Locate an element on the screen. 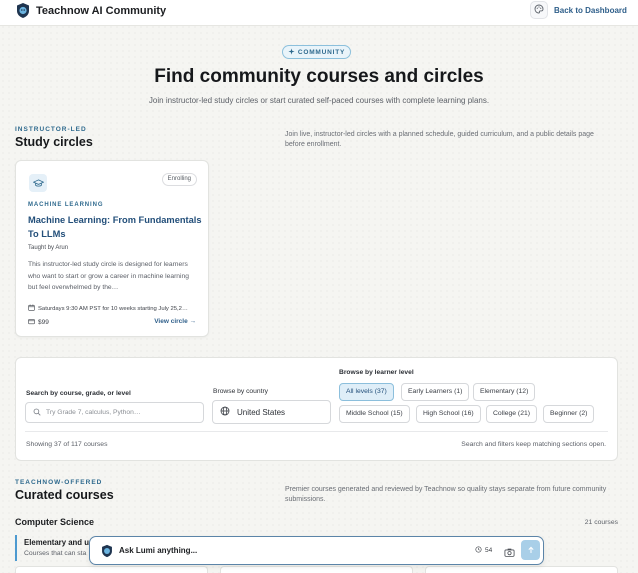 This screenshot has width=638, height=573. top-bar: Teachnow AI Community Back to Dashboard is located at coordinates (319, 13).